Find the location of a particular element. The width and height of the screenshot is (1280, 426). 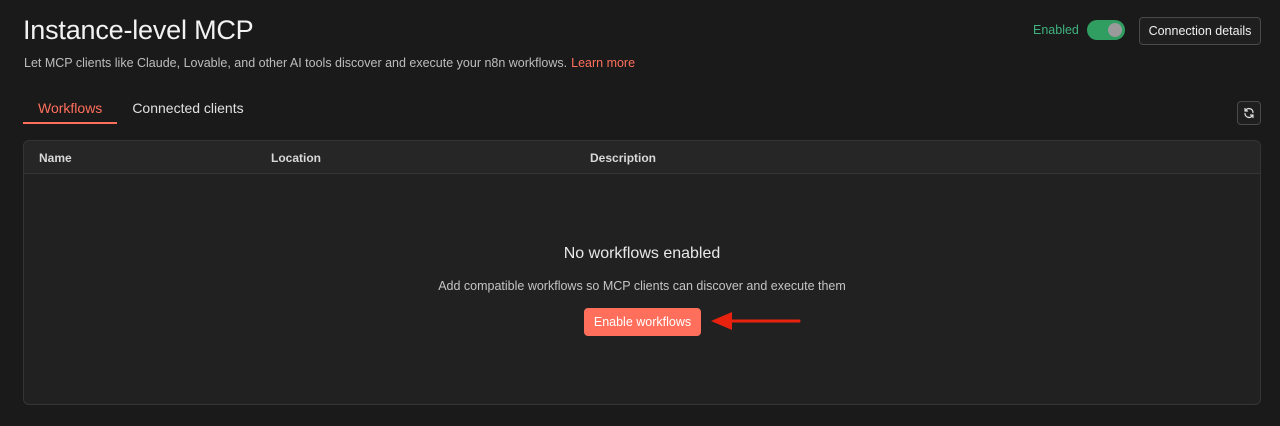

column-header-name: Name is located at coordinates (55, 158).